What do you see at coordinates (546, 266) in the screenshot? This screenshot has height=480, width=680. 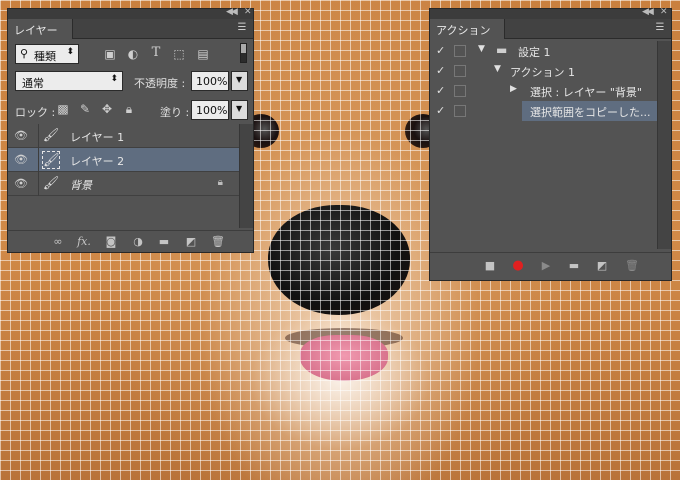 I see `play-icon: ▶` at bounding box center [546, 266].